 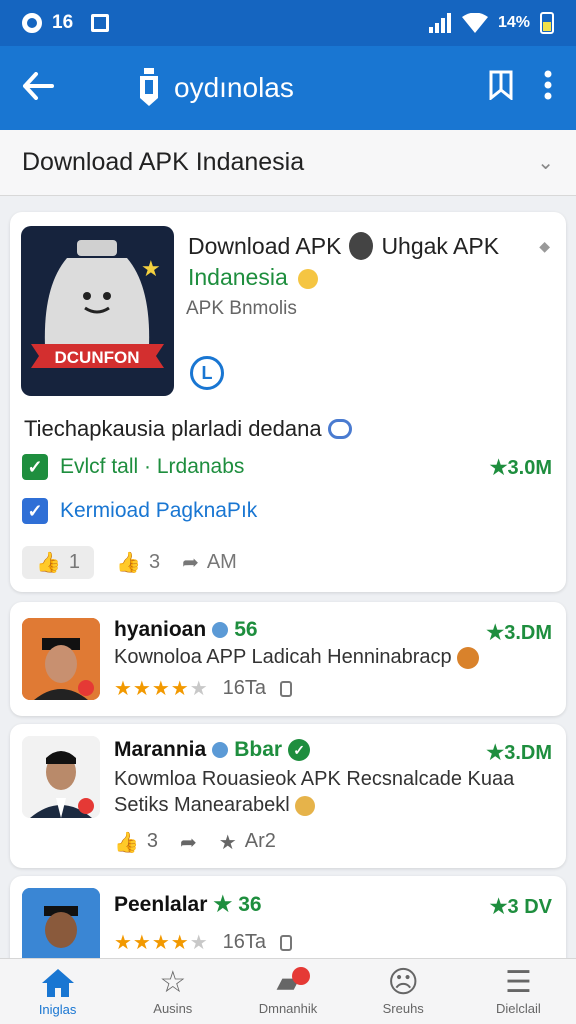 I want to click on star-button: ★ Ar2, so click(x=247, y=842).